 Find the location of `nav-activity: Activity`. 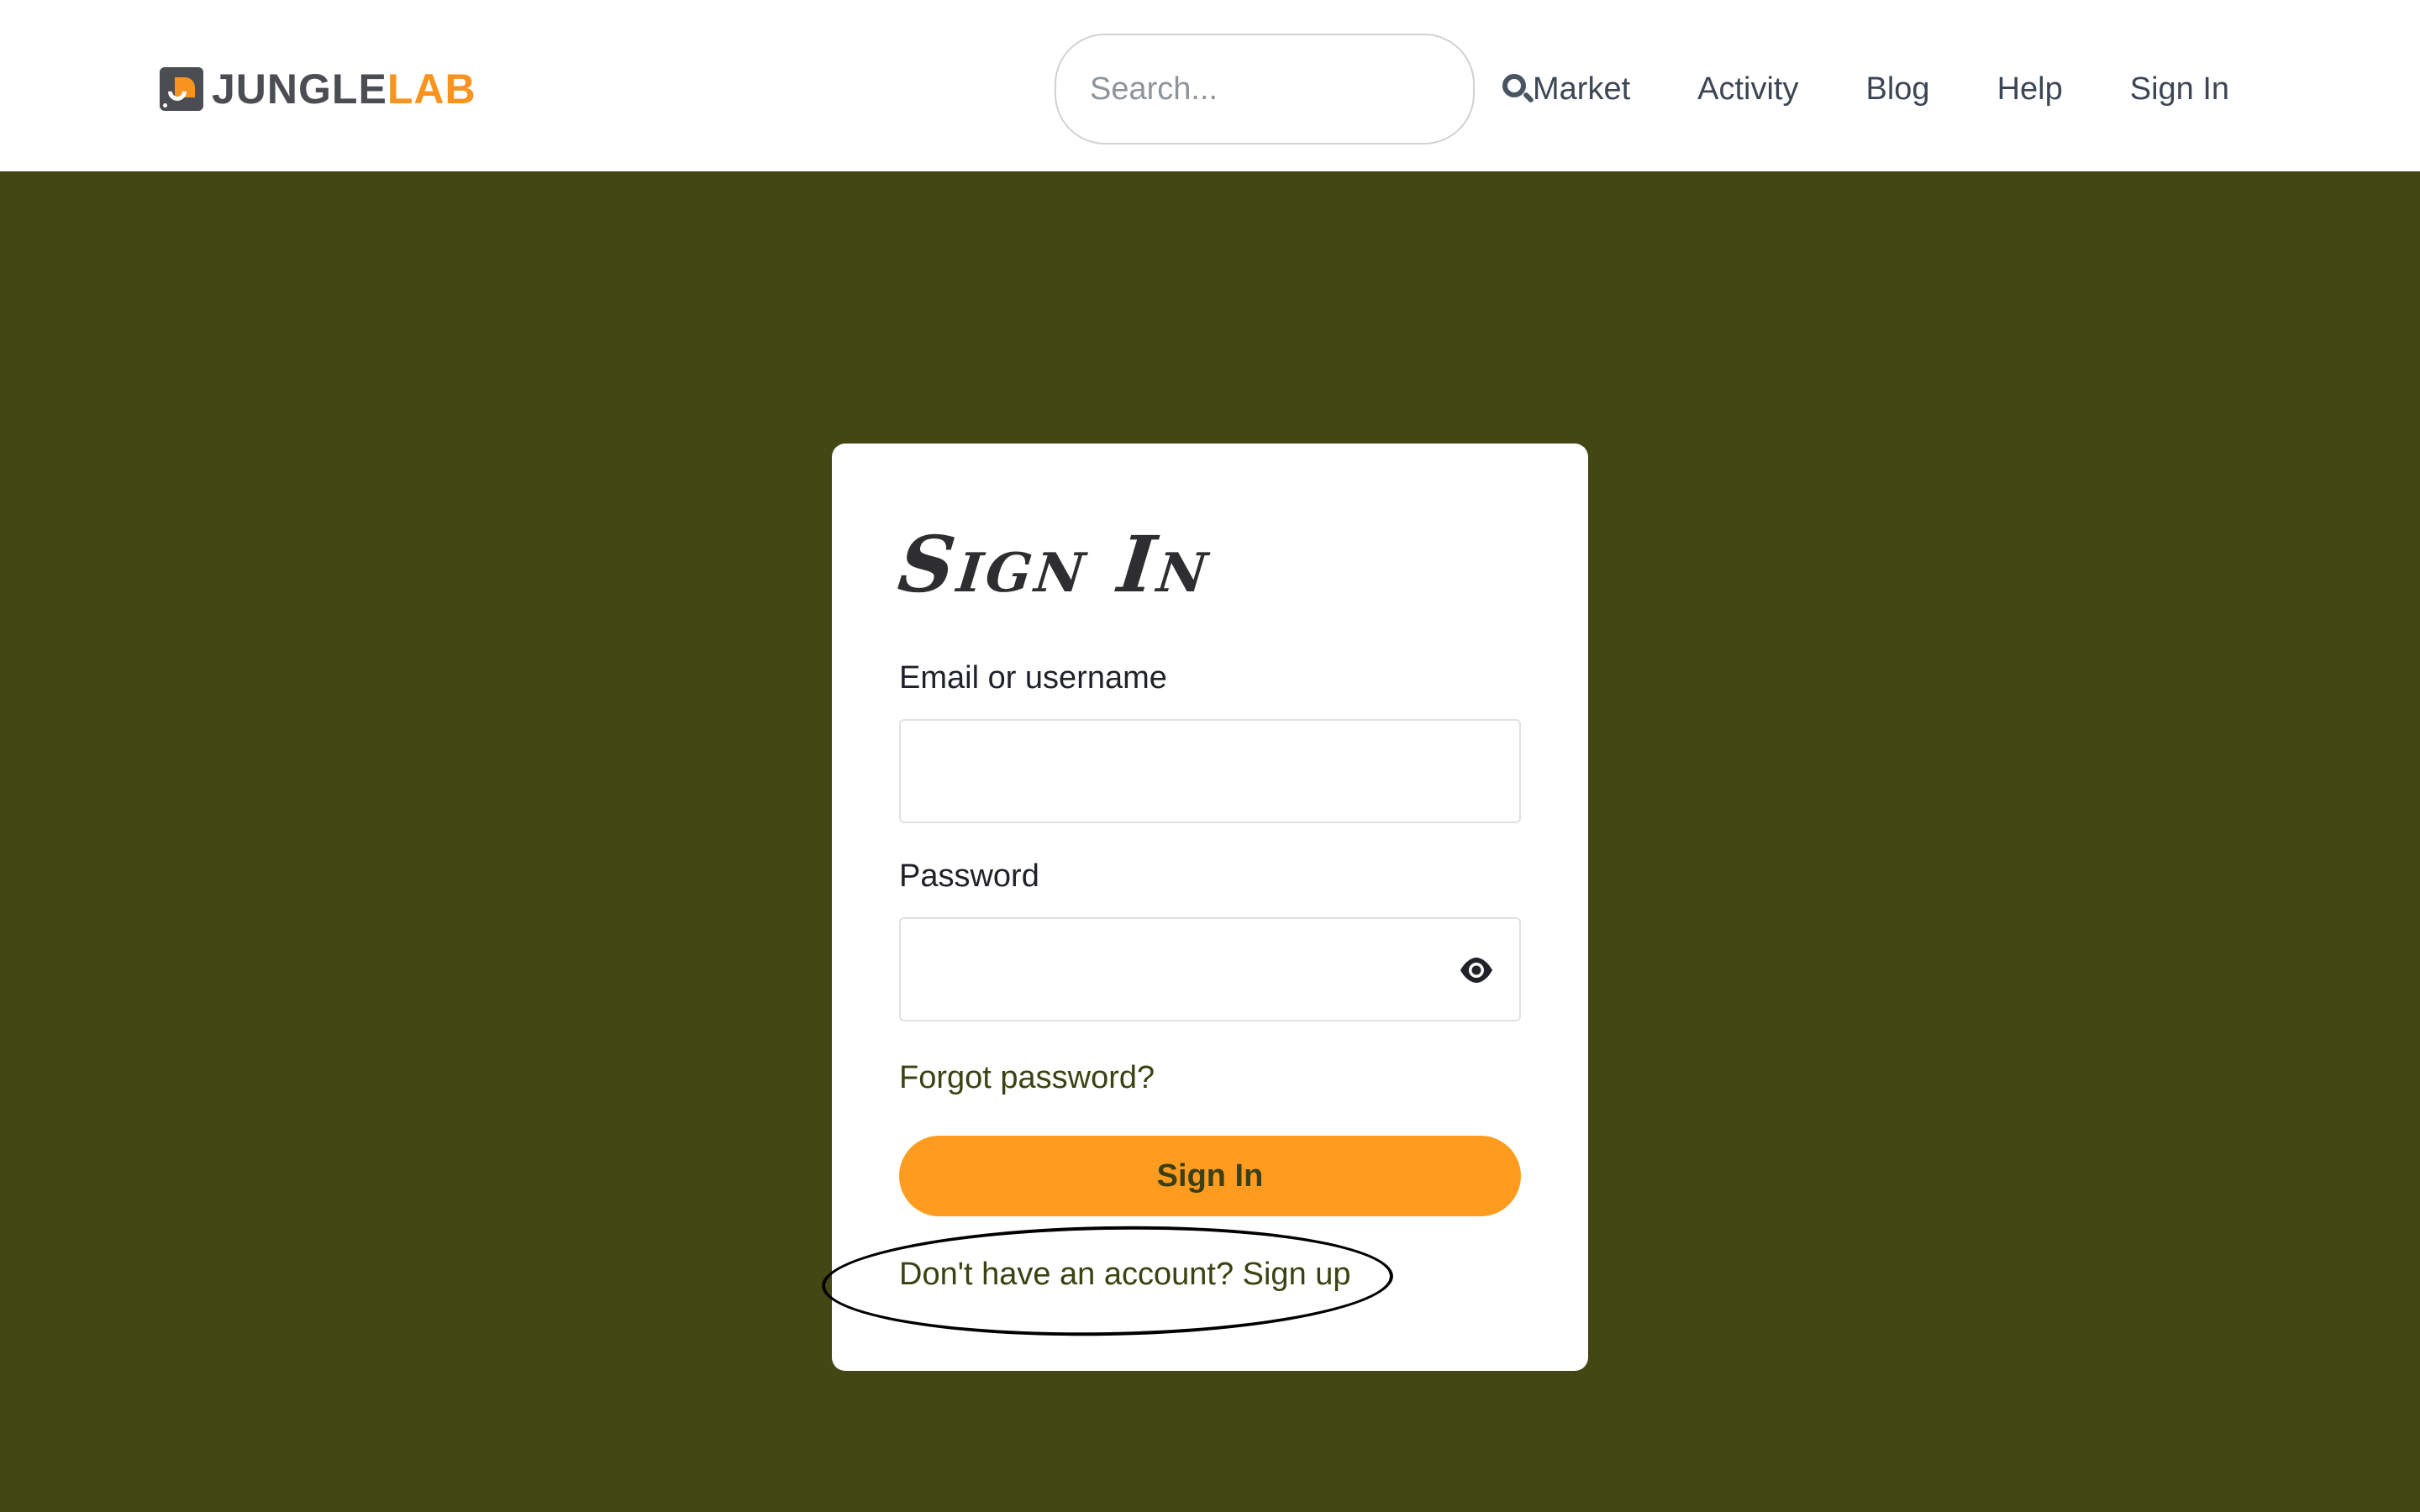

nav-activity: Activity is located at coordinates (1747, 89).